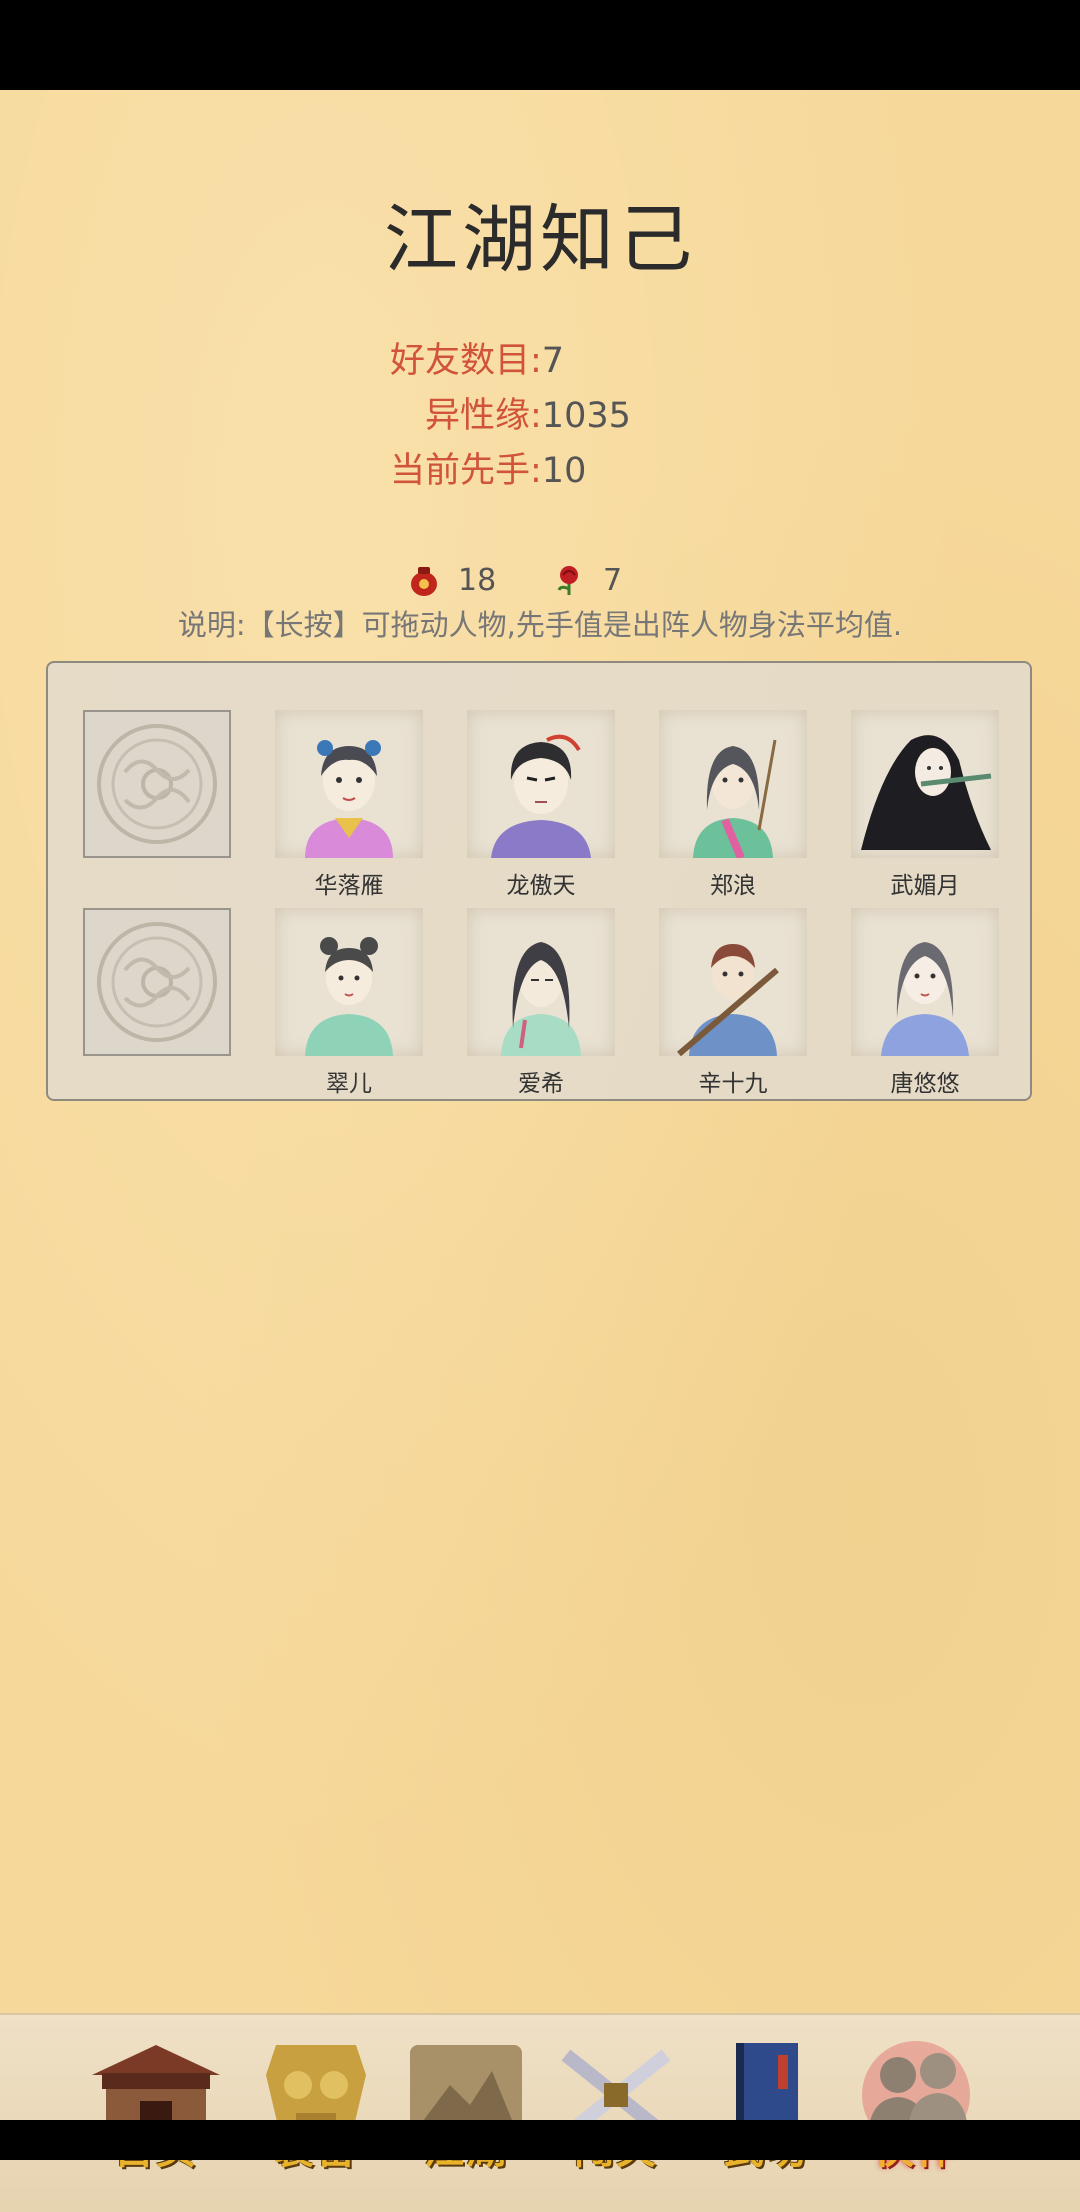  Describe the element at coordinates (349, 1084) in the screenshot. I see `companion-name: 翠儿` at that location.